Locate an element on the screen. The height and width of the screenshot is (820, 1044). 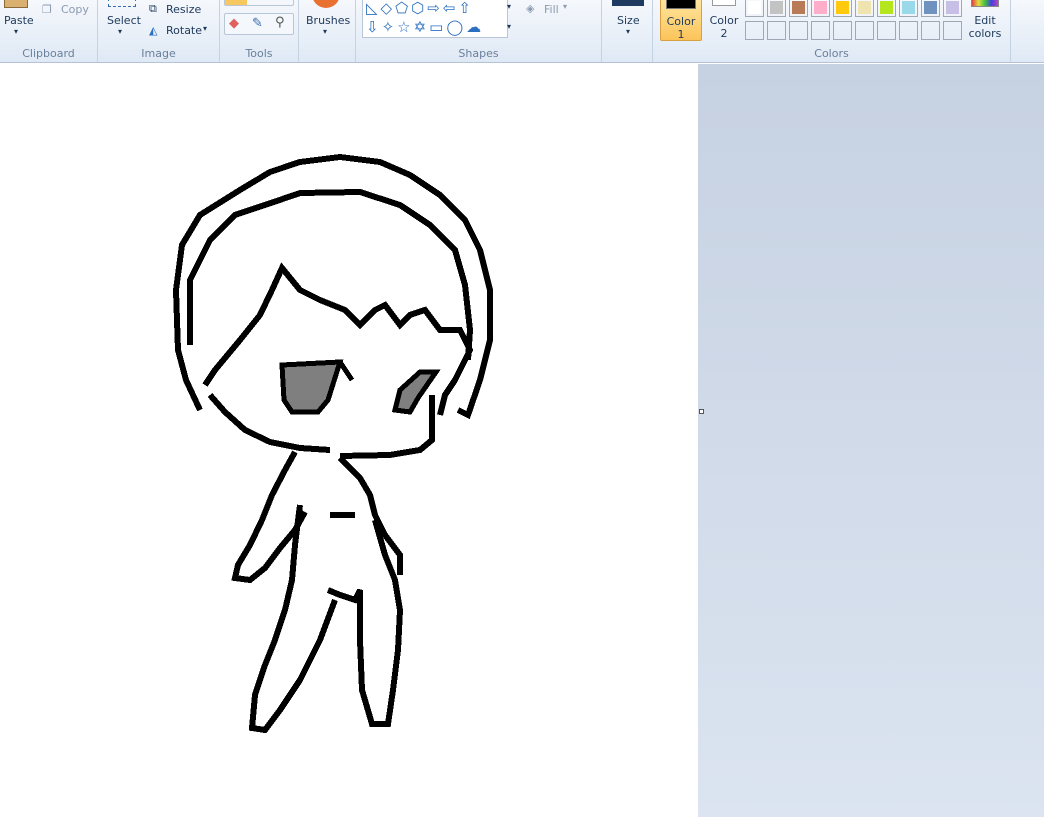
select-icon is located at coordinates (122, 3).